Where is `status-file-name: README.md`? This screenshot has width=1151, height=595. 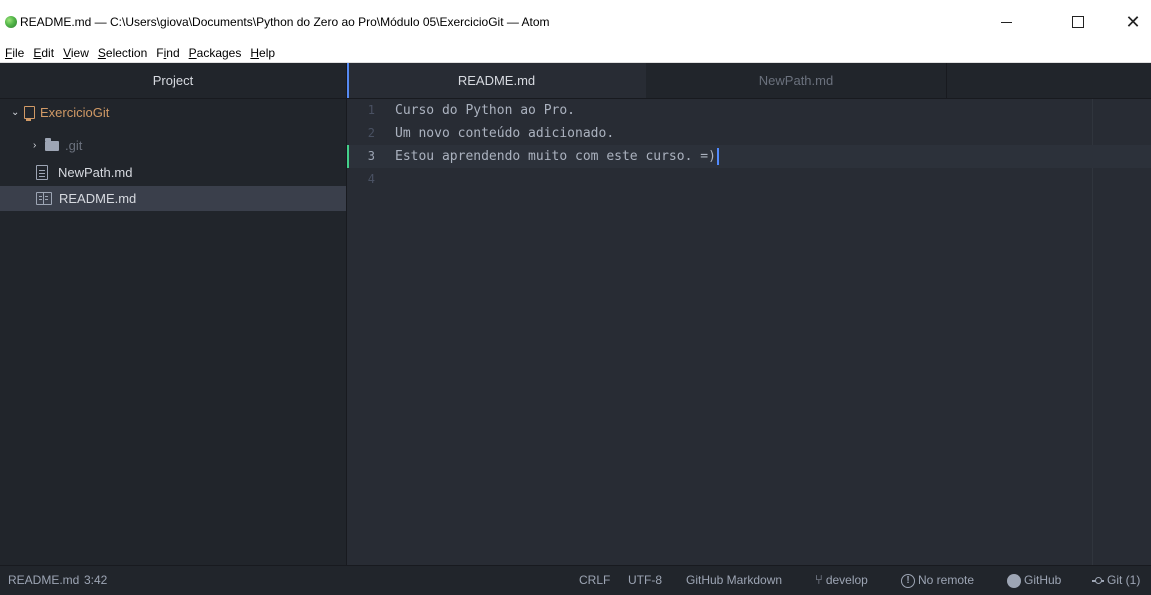 status-file-name: README.md is located at coordinates (43, 580).